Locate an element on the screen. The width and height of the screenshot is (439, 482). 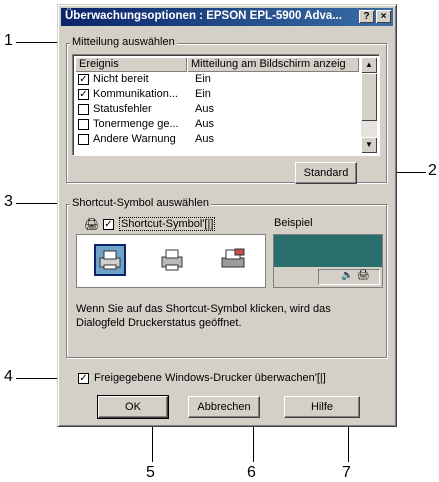
checkbox-communication: ✓ is located at coordinates (83, 94).